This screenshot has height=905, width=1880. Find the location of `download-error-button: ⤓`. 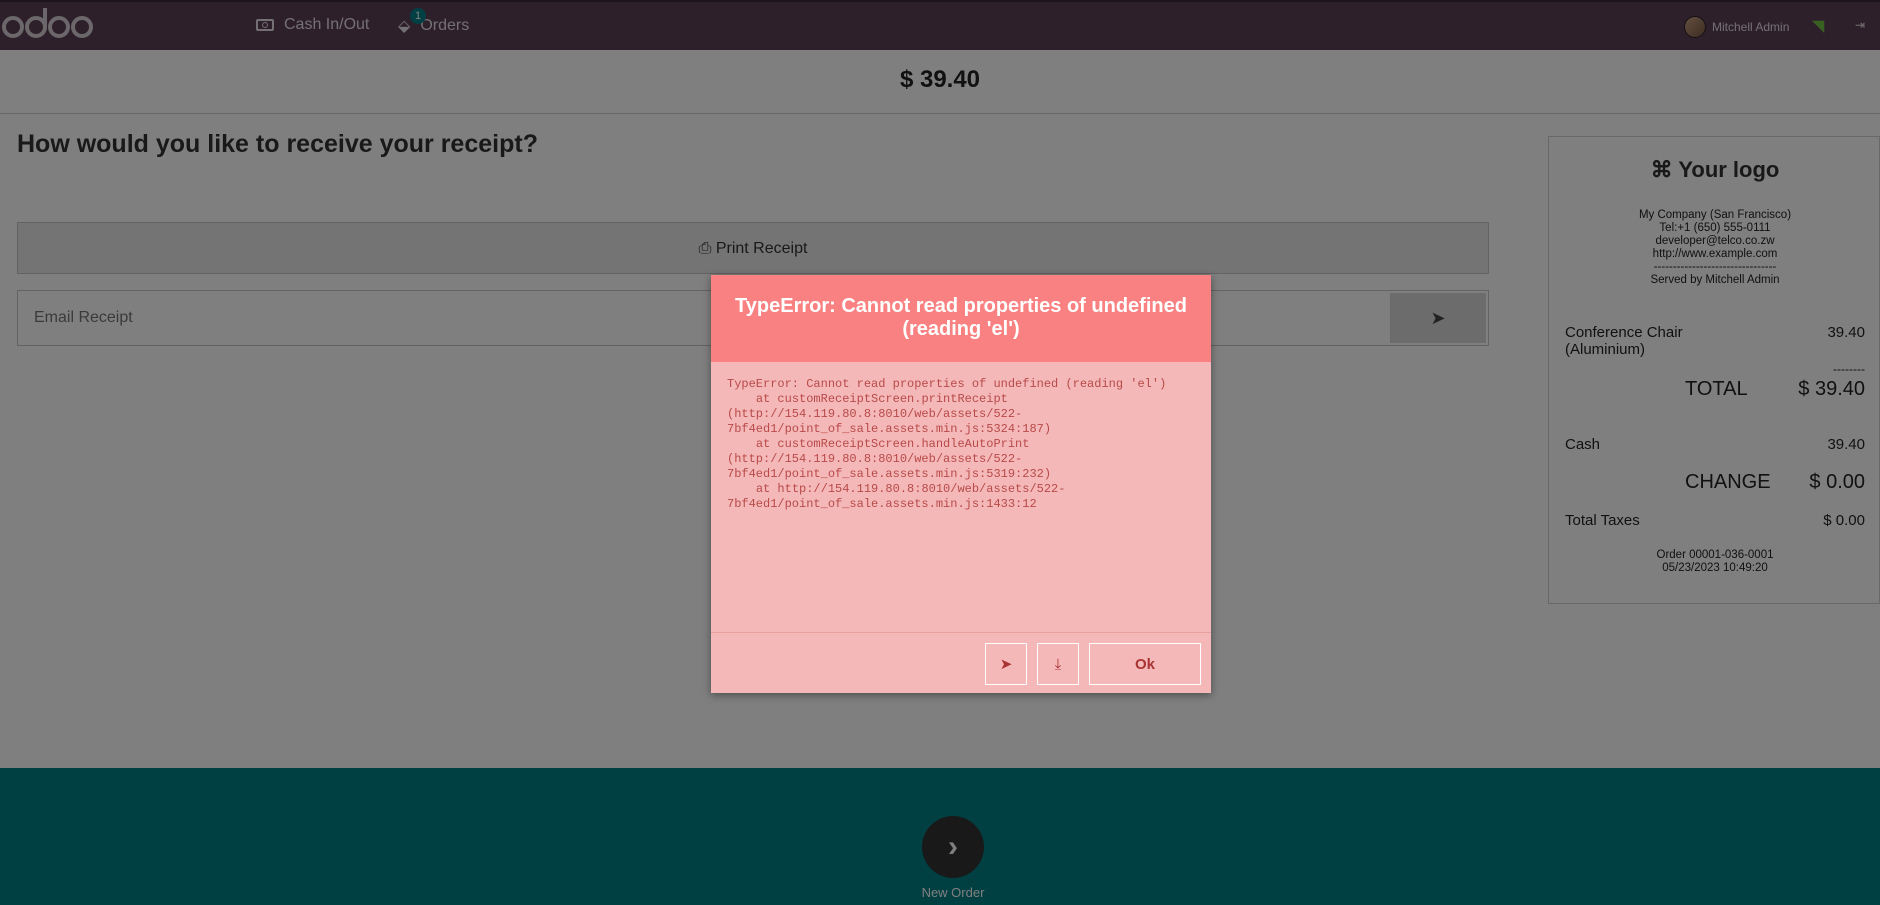

download-error-button: ⤓ is located at coordinates (1058, 664).